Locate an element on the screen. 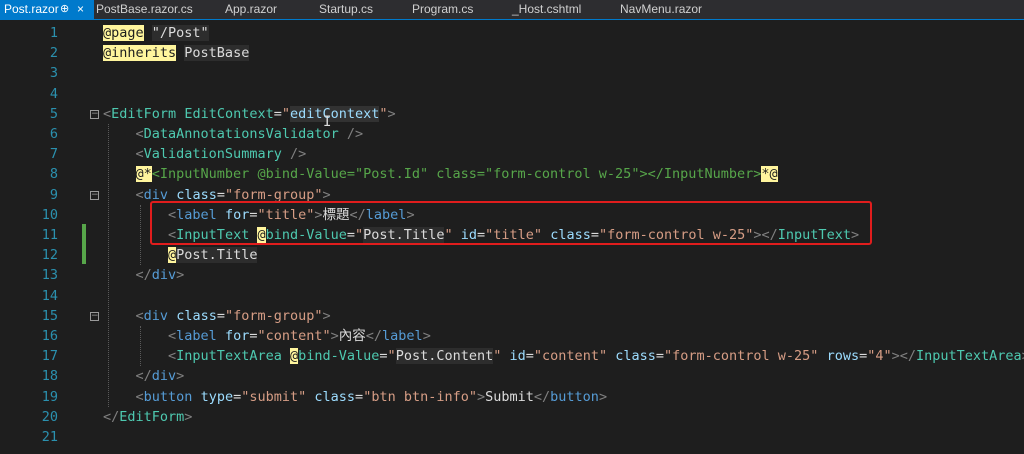  code-token: Post.Title is located at coordinates (217, 255).